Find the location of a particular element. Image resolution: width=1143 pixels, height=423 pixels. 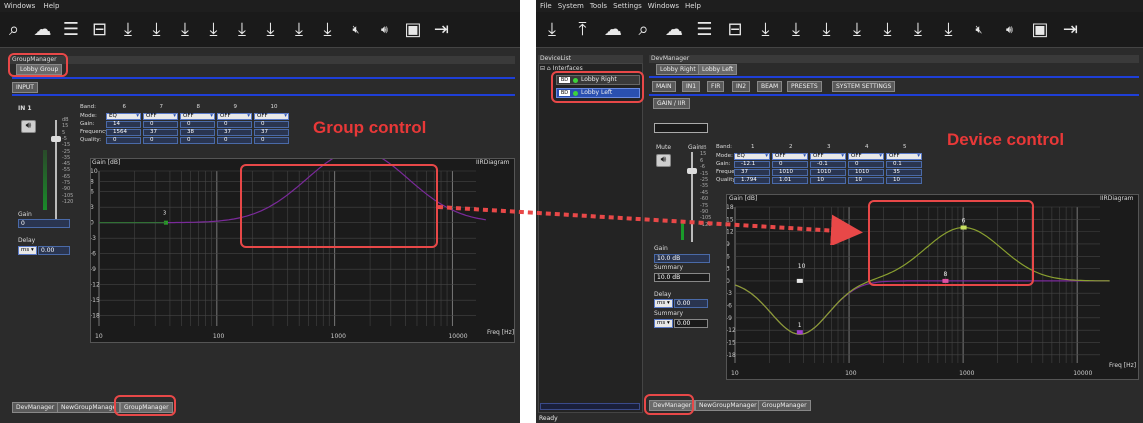

q-field: 1.01 is located at coordinates (790, 180).